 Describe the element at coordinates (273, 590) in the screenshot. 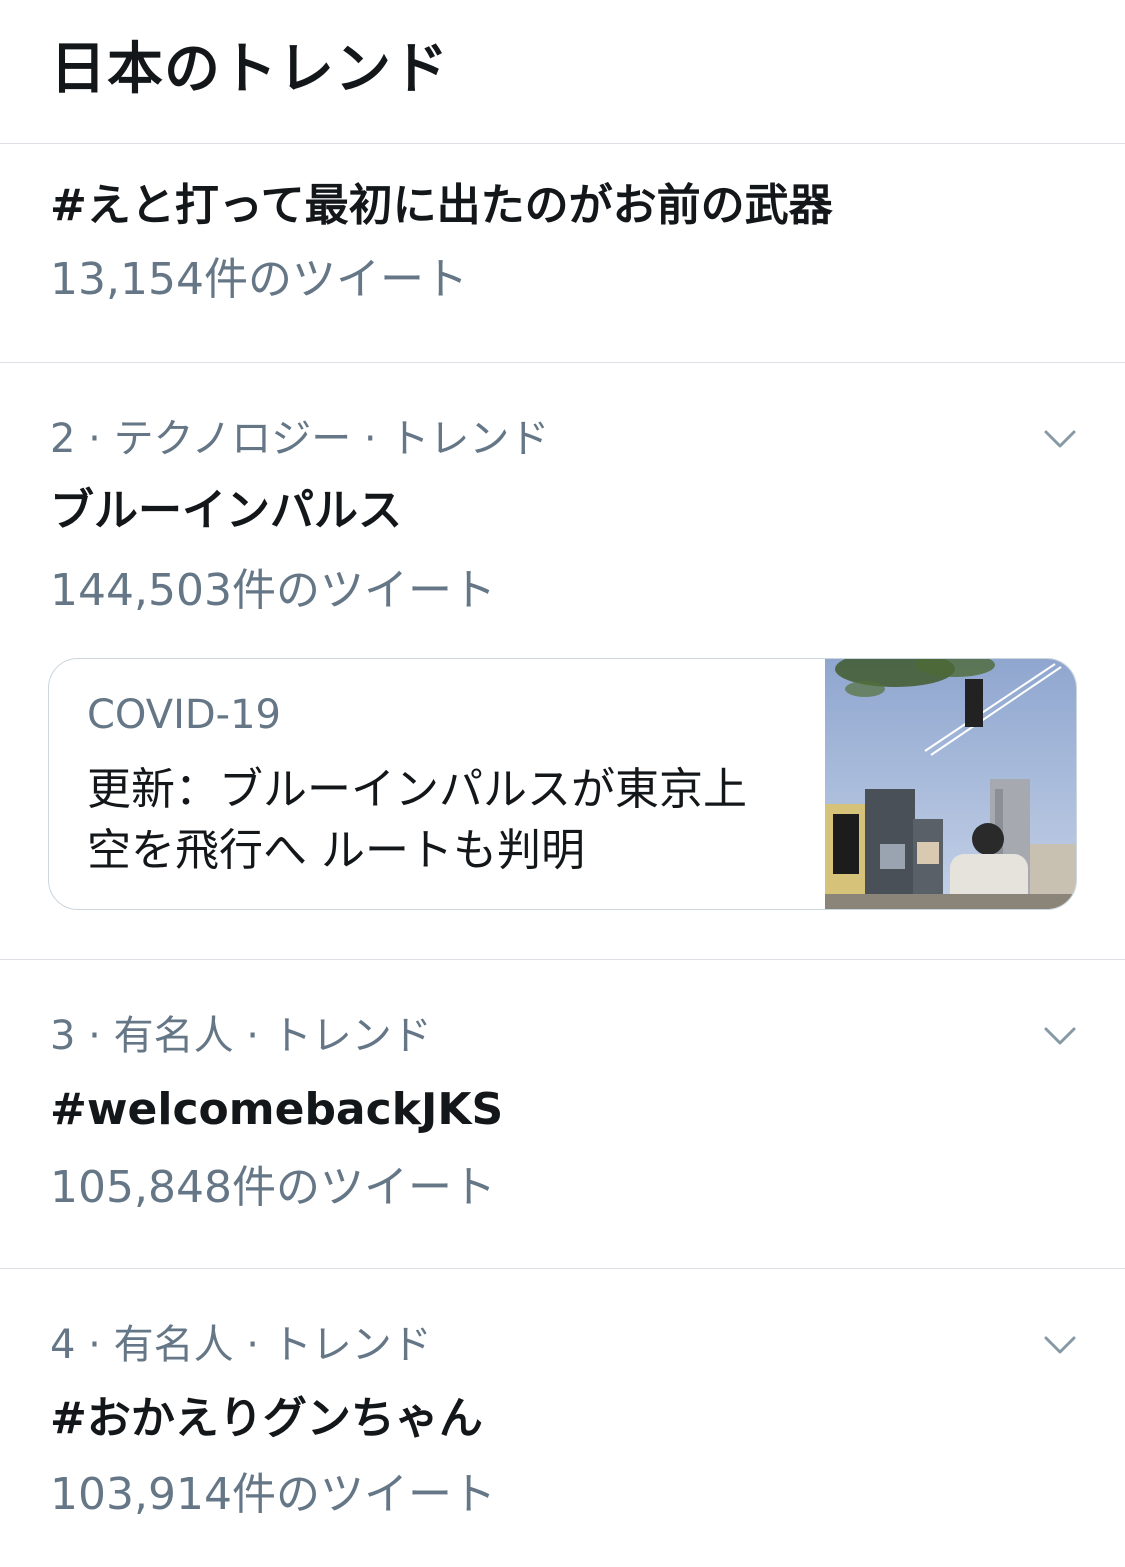

I see `trend-tweet-count: 144,503件のツイート` at that location.